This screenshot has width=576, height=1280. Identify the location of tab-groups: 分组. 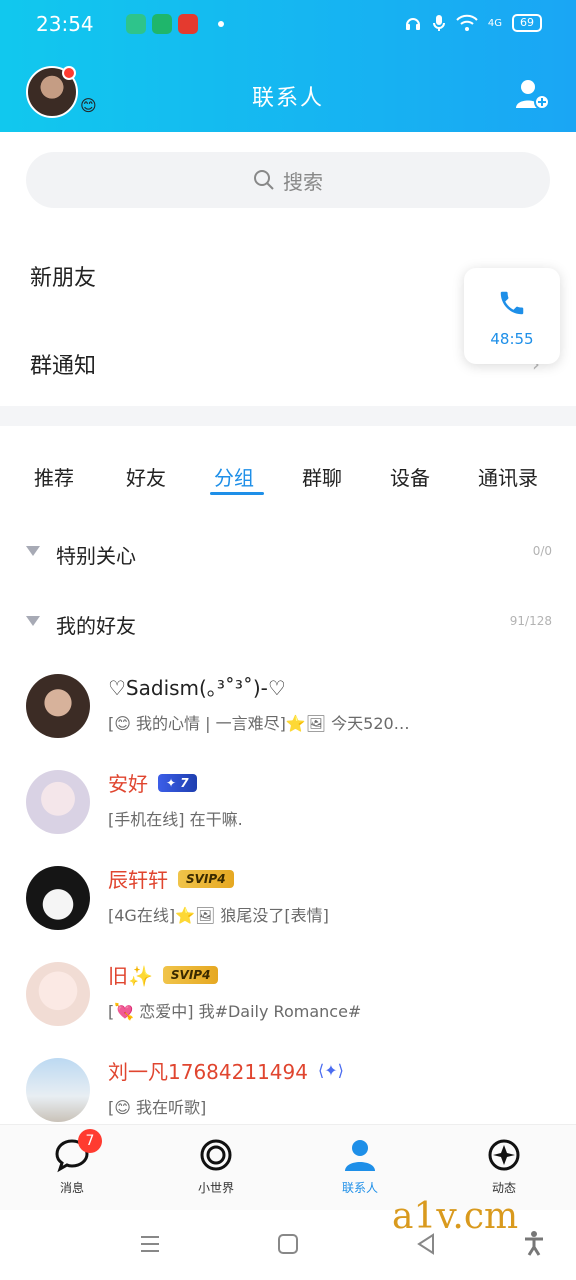
(234, 476).